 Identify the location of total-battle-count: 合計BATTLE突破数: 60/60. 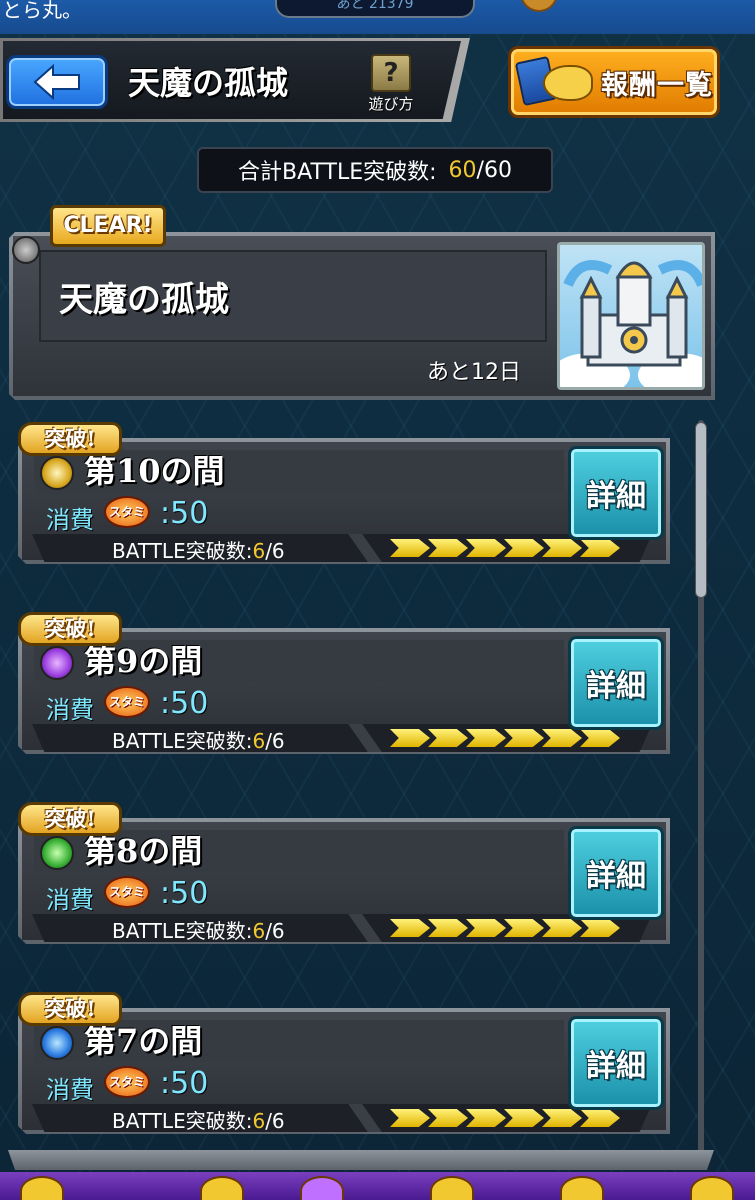
(375, 170).